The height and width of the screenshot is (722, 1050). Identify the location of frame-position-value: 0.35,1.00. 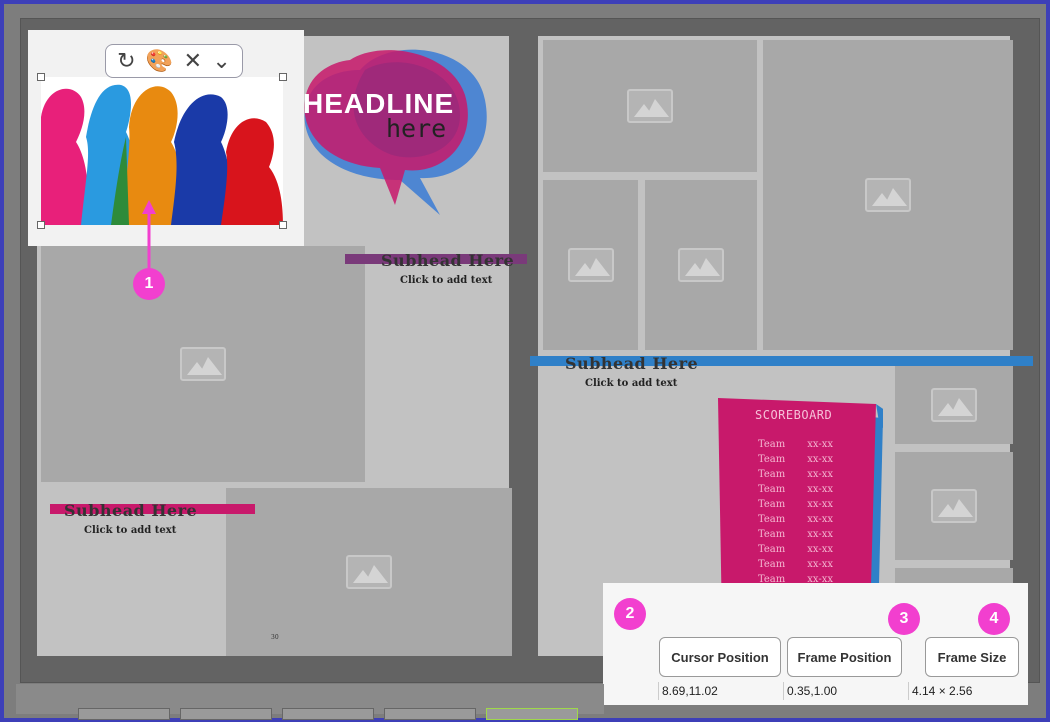
(810, 691).